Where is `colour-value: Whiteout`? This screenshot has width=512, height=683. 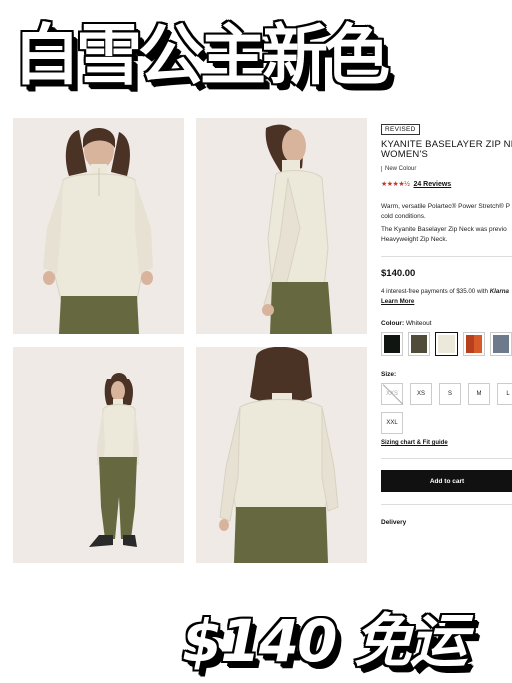
colour-value: Whiteout is located at coordinates (418, 323).